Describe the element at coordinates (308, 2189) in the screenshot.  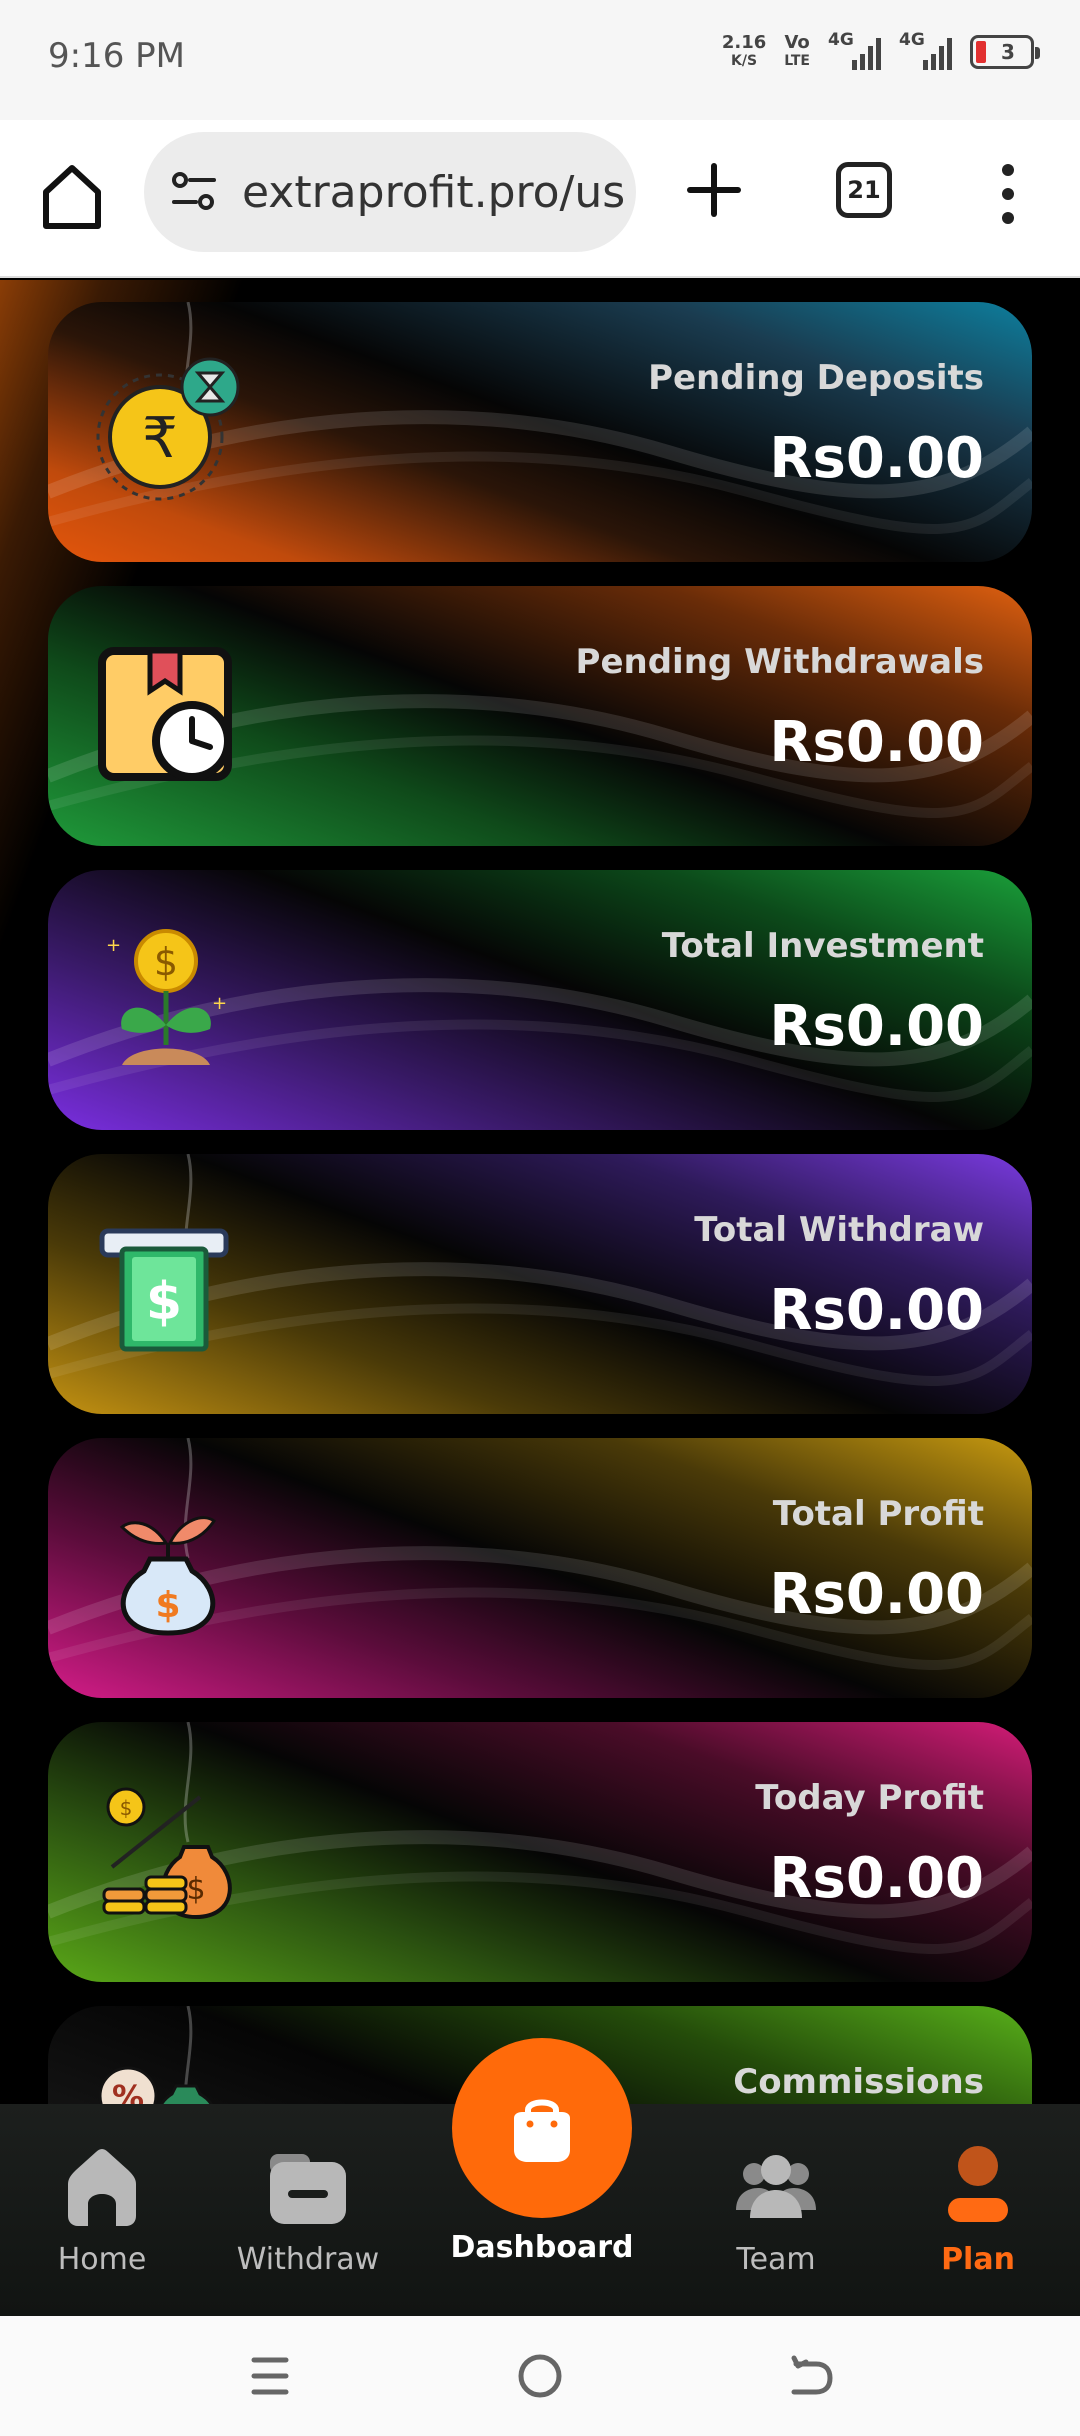
I see `wallet-icon` at that location.